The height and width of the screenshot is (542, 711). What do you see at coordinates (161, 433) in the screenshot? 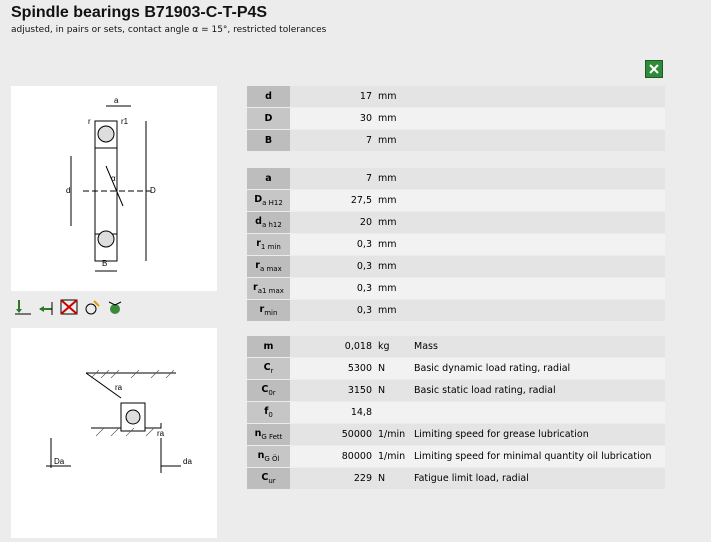
I see `label-ra-bottom: ra` at bounding box center [161, 433].